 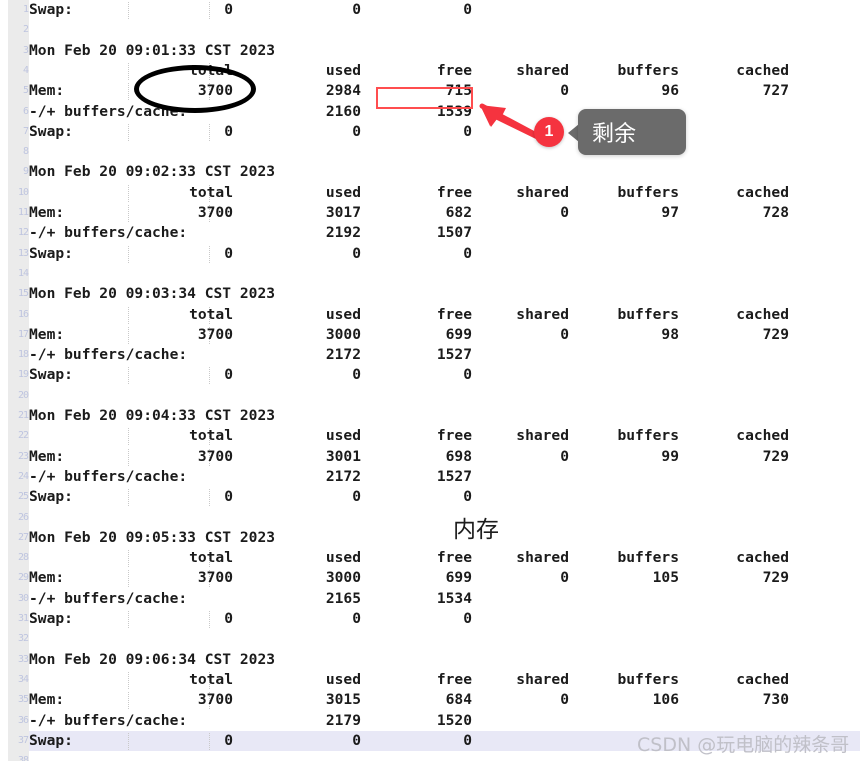 What do you see at coordinates (23, 598) in the screenshot?
I see `line-number: 30` at bounding box center [23, 598].